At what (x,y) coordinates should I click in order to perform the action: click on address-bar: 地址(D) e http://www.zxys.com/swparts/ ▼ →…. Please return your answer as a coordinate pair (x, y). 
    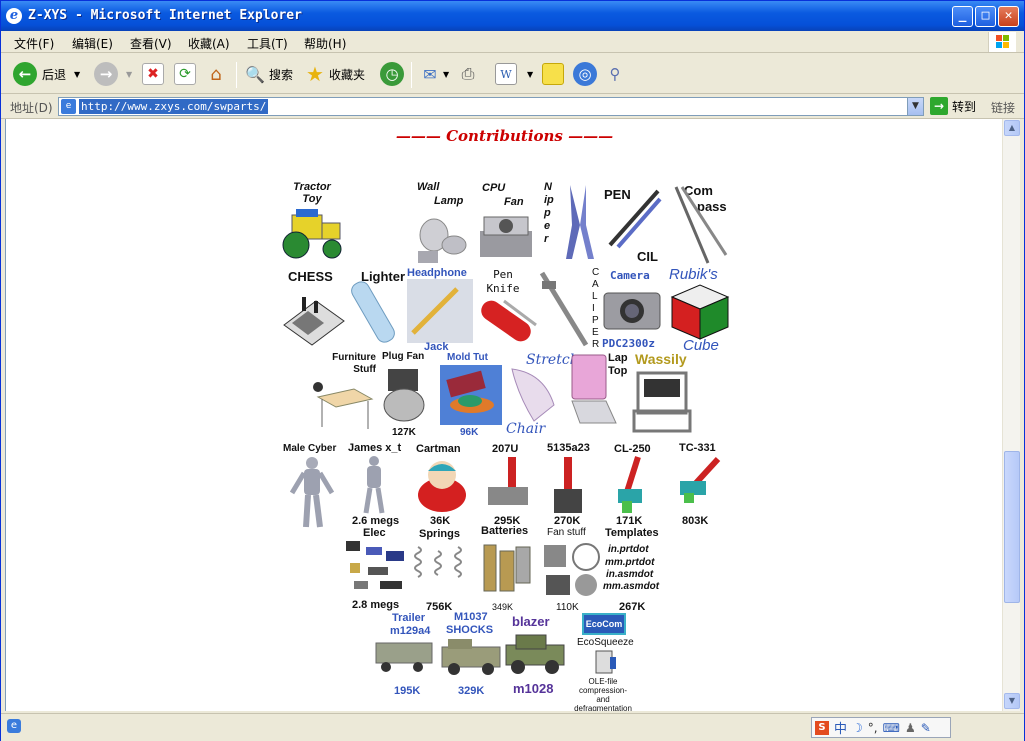
    Looking at the image, I should click on (512, 107).